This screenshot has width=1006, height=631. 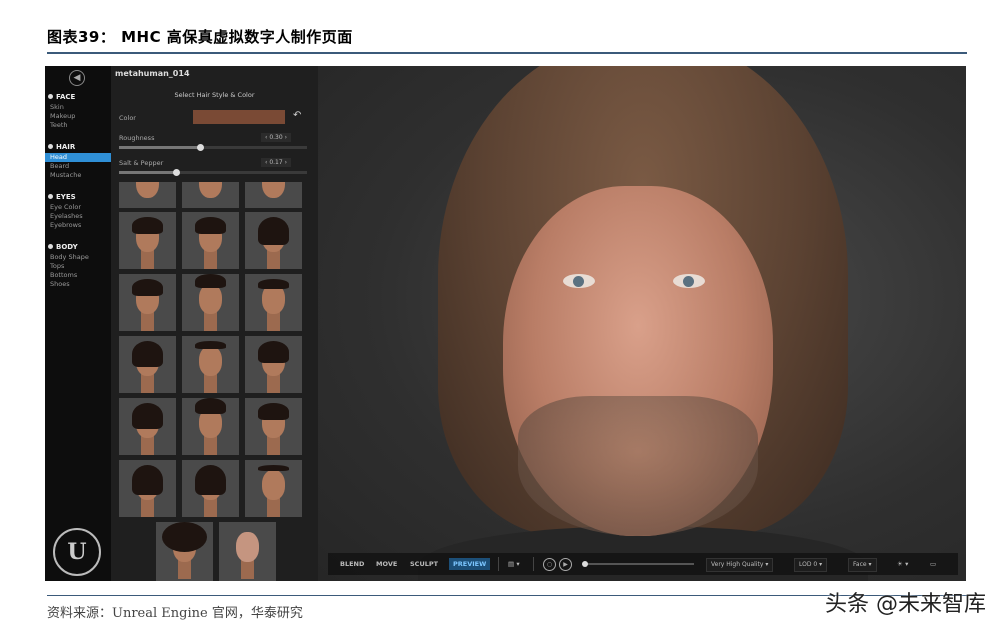 I want to click on settings-icon: ▭, so click(x=933, y=564).